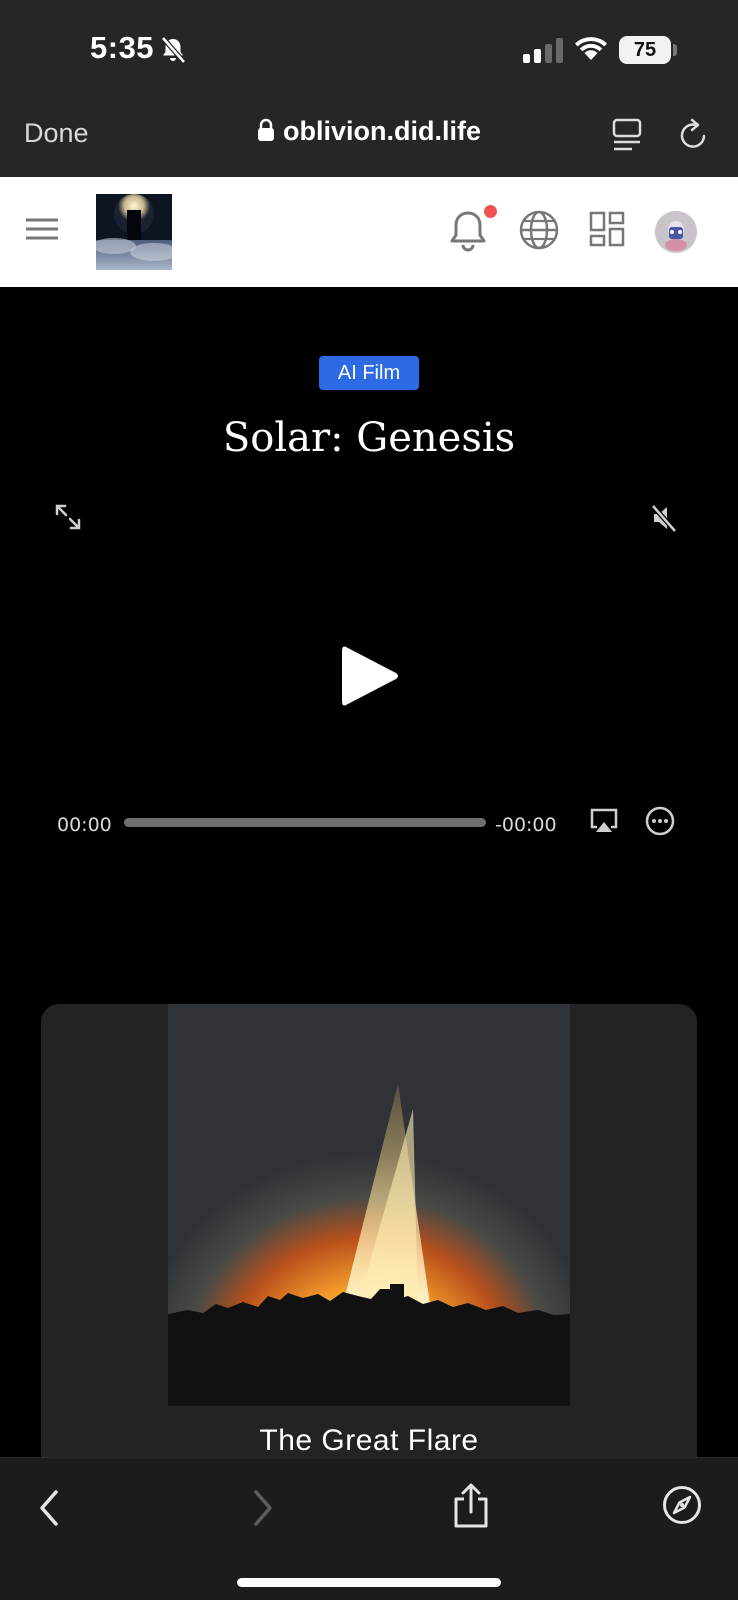  What do you see at coordinates (607, 229) in the screenshot?
I see `grid-icon` at bounding box center [607, 229].